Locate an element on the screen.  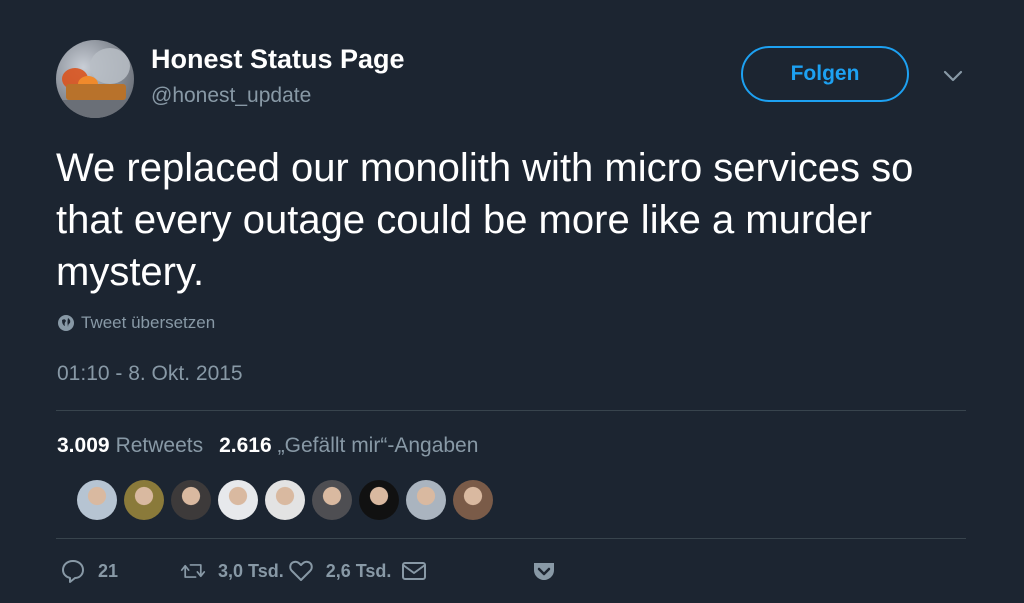
liker-avatars is located at coordinates (285, 500).